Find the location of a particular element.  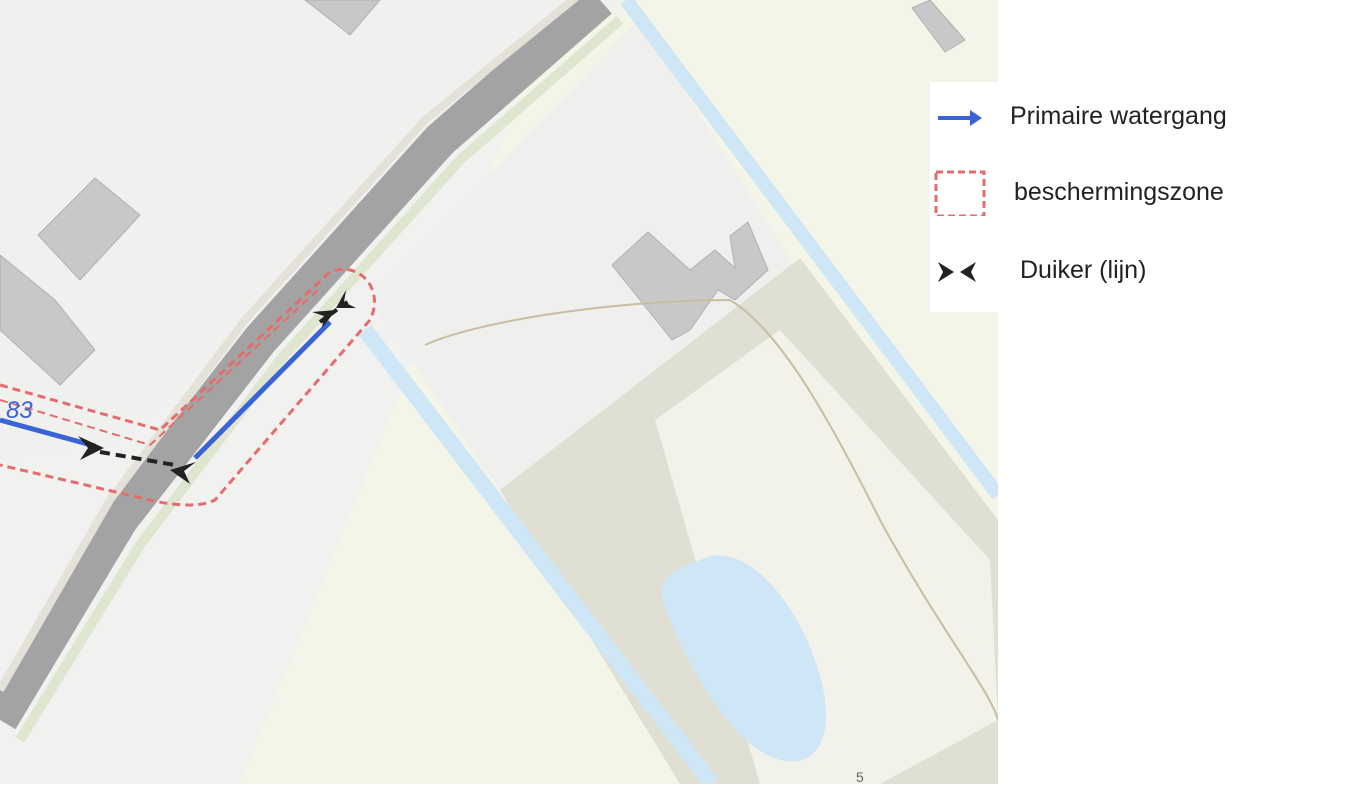

legend-item-duiker: Duiker (lijn) is located at coordinates (1140, 270).